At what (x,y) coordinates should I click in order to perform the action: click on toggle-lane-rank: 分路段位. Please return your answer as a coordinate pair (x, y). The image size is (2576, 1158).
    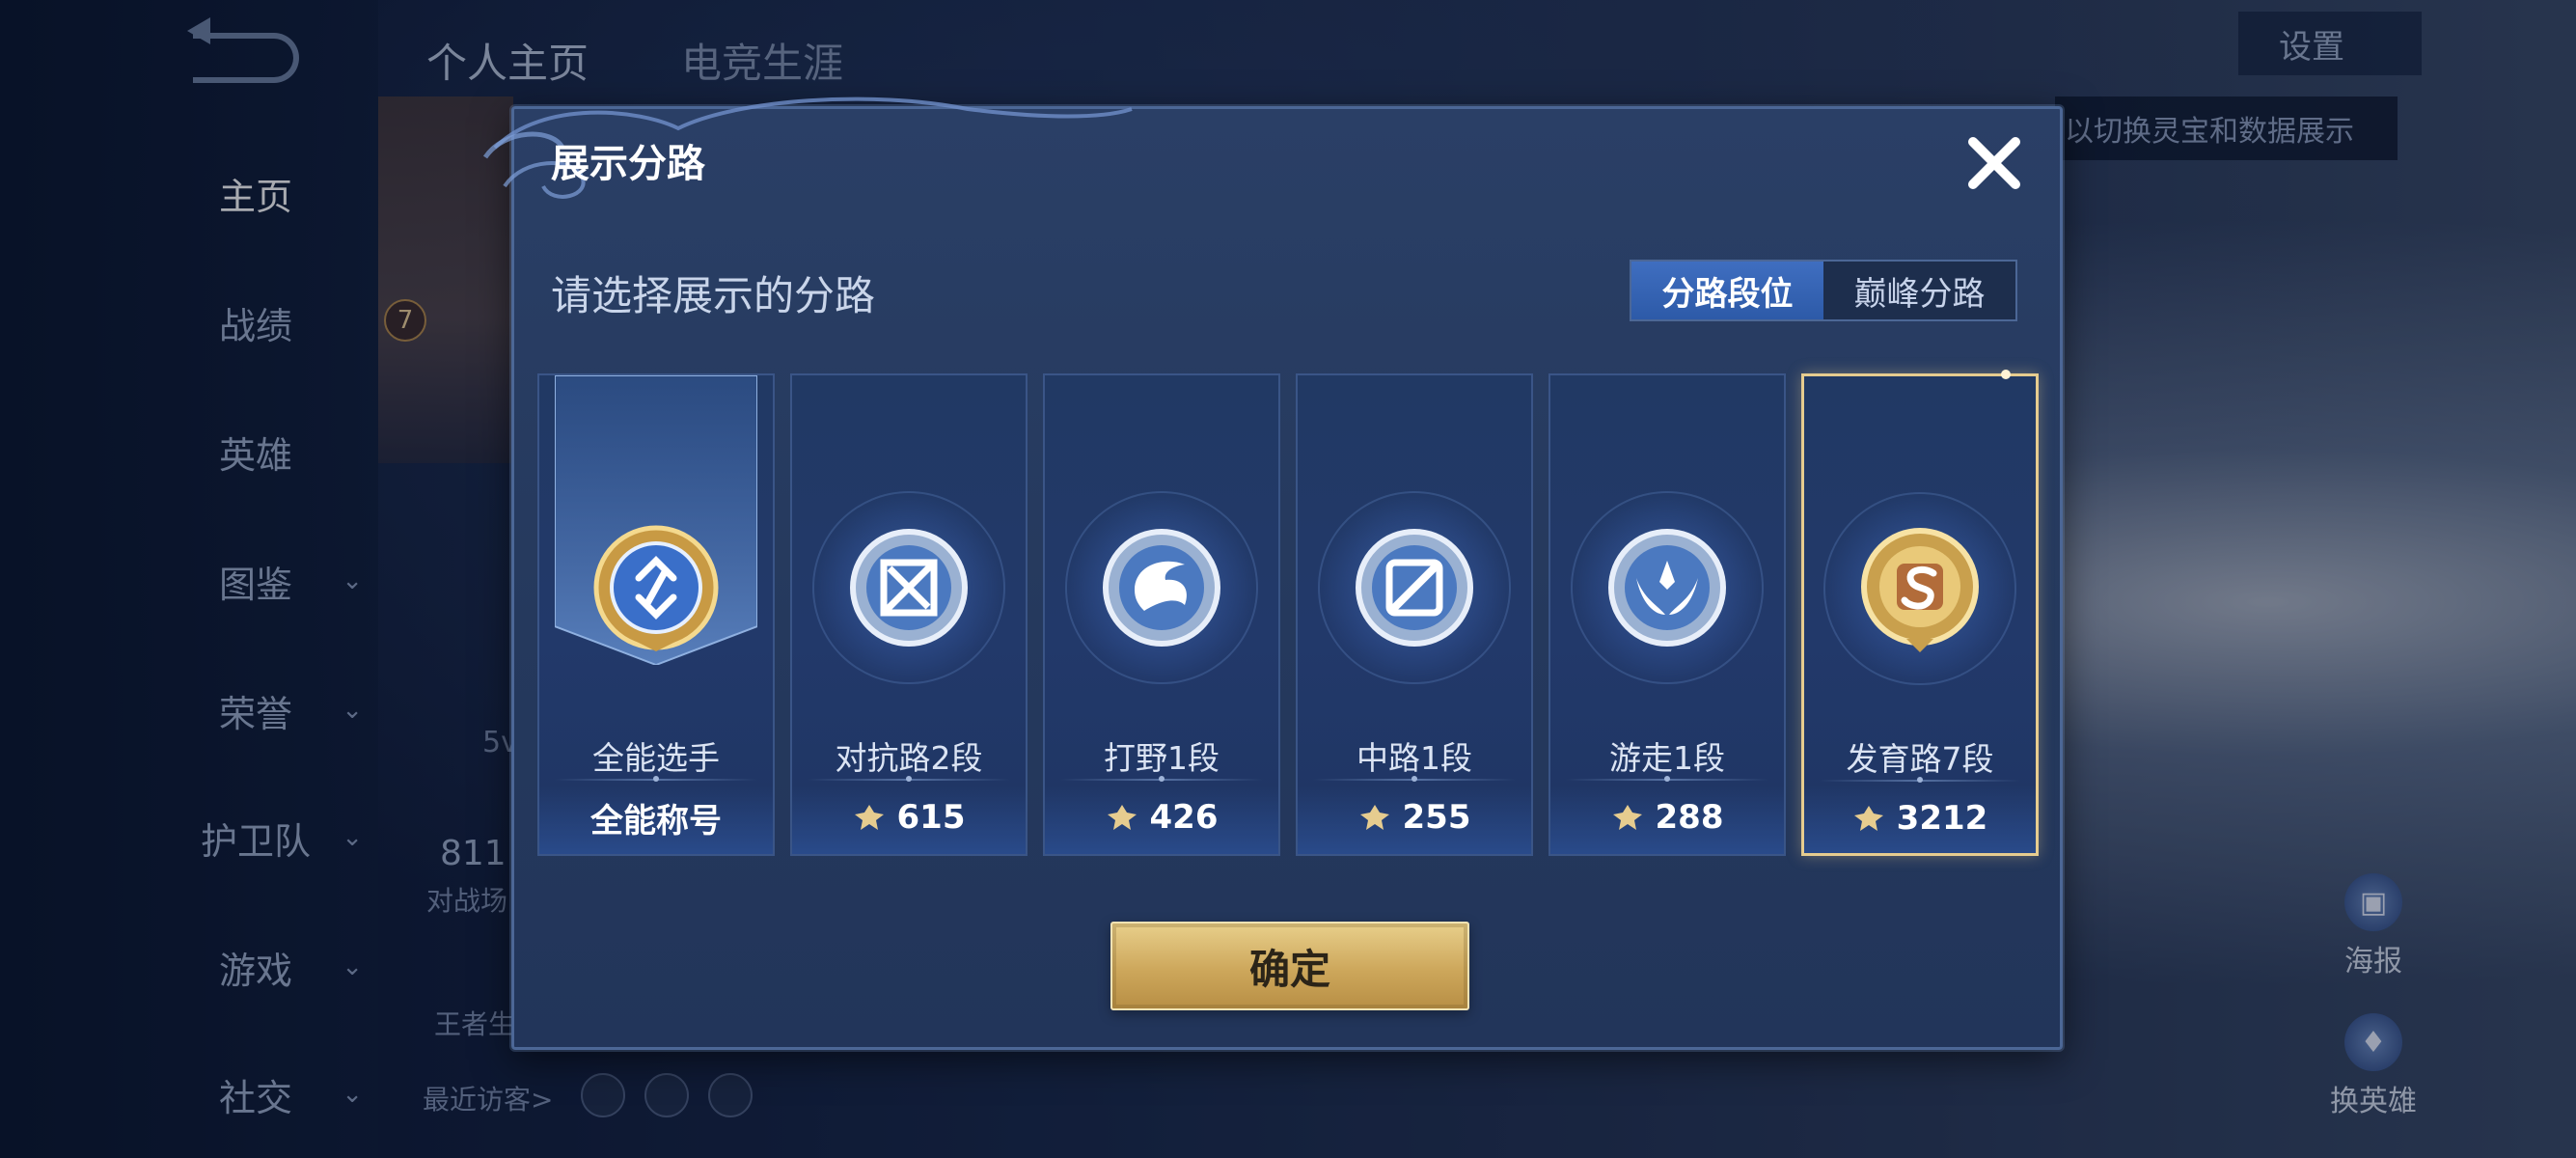
    Looking at the image, I should click on (1727, 290).